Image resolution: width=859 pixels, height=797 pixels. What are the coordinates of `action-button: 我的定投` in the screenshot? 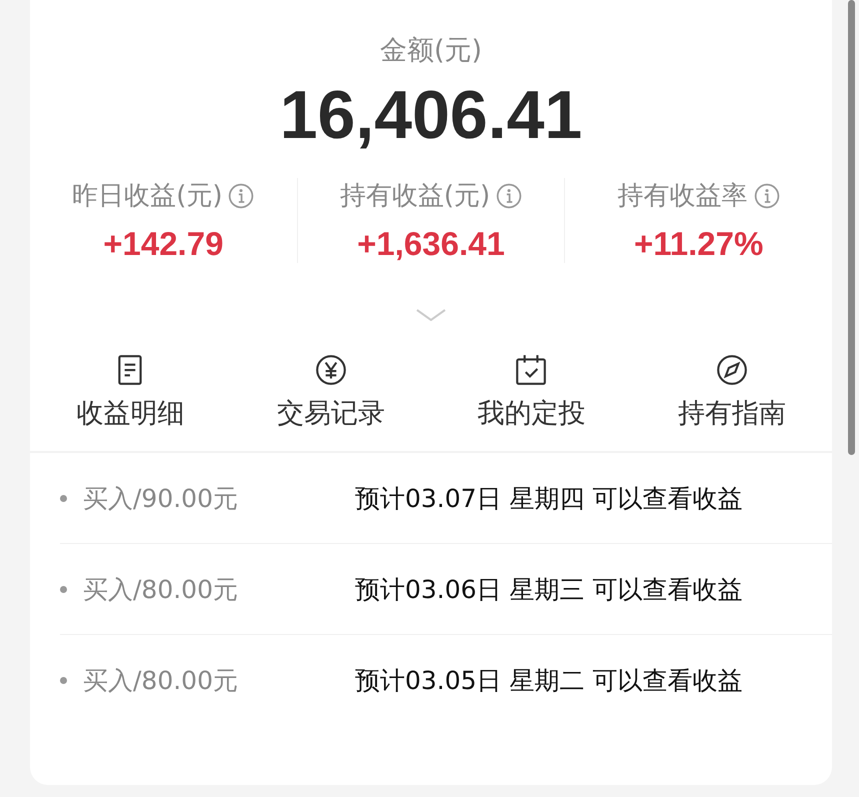 It's located at (531, 392).